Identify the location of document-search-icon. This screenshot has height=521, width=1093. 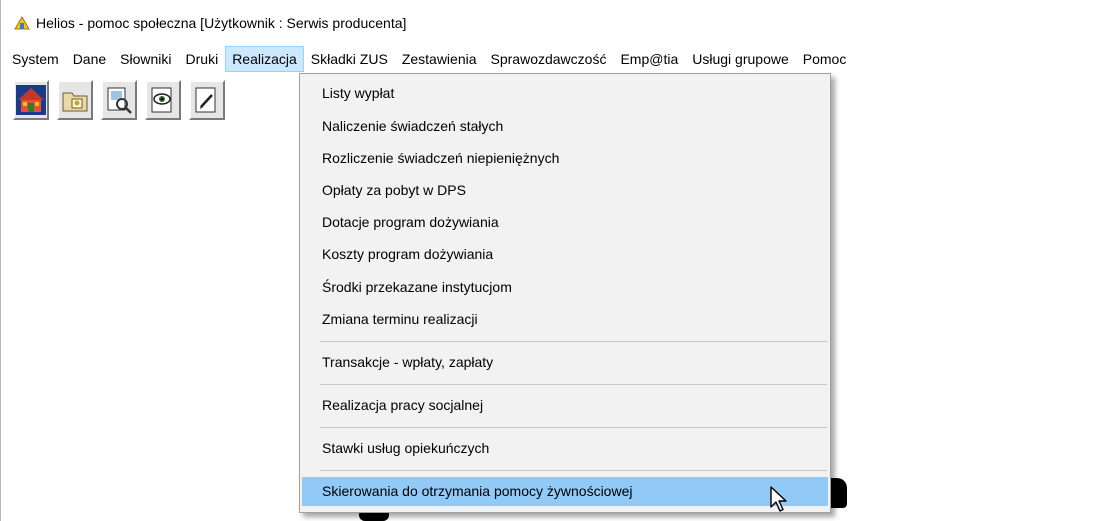
(119, 100).